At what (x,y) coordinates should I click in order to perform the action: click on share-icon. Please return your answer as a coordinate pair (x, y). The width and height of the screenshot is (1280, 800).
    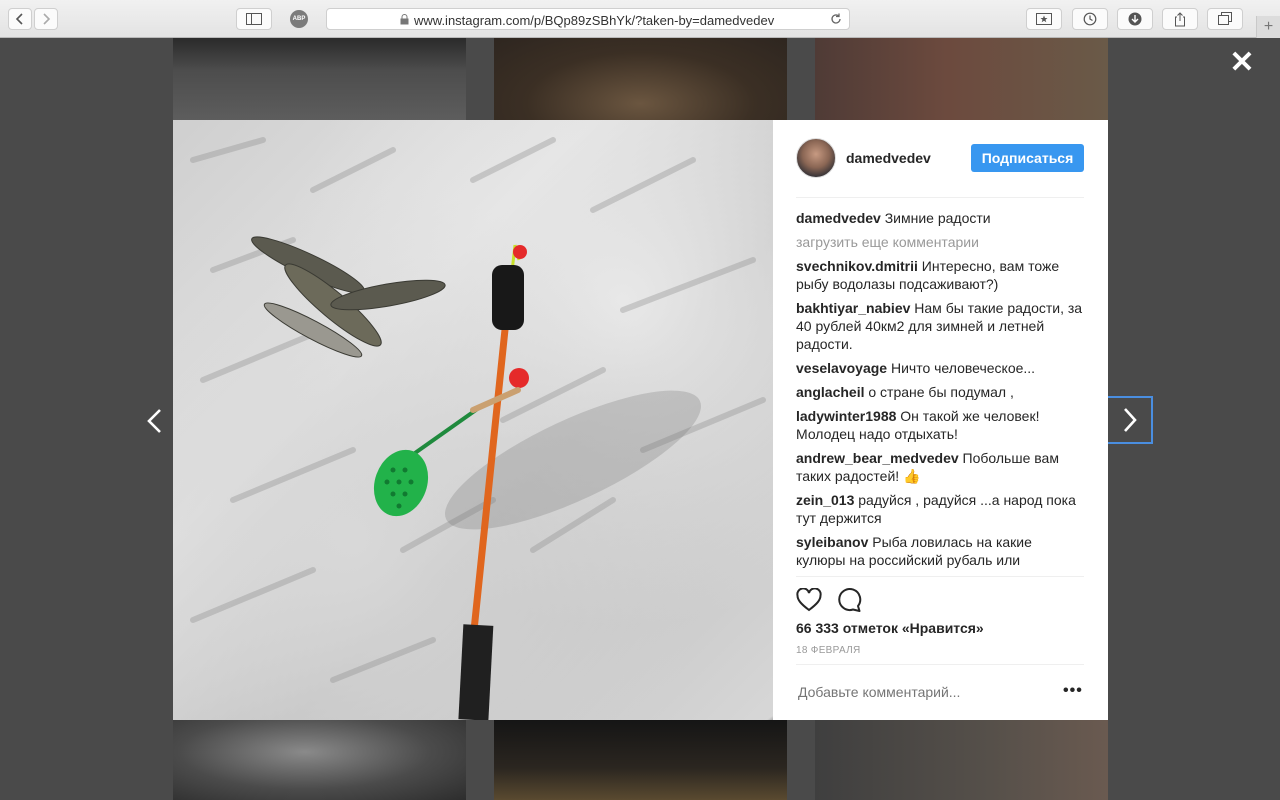
    Looking at the image, I should click on (1180, 18).